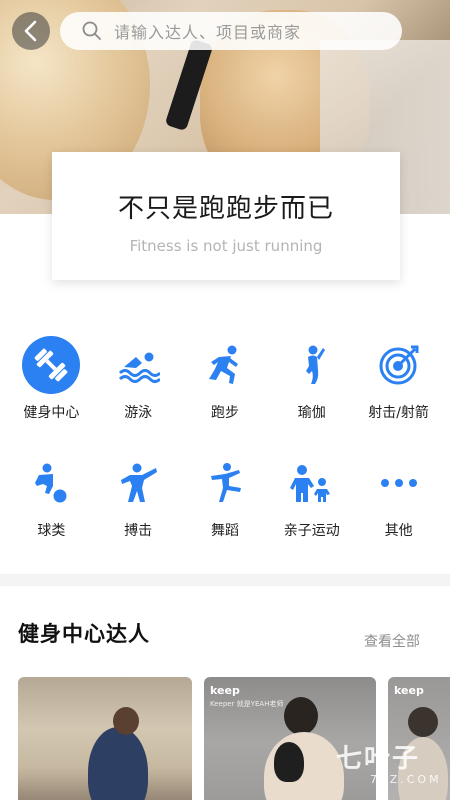 The image size is (450, 800). I want to click on card-brand-sub: Keeper 就是YEAH老师, so click(247, 704).